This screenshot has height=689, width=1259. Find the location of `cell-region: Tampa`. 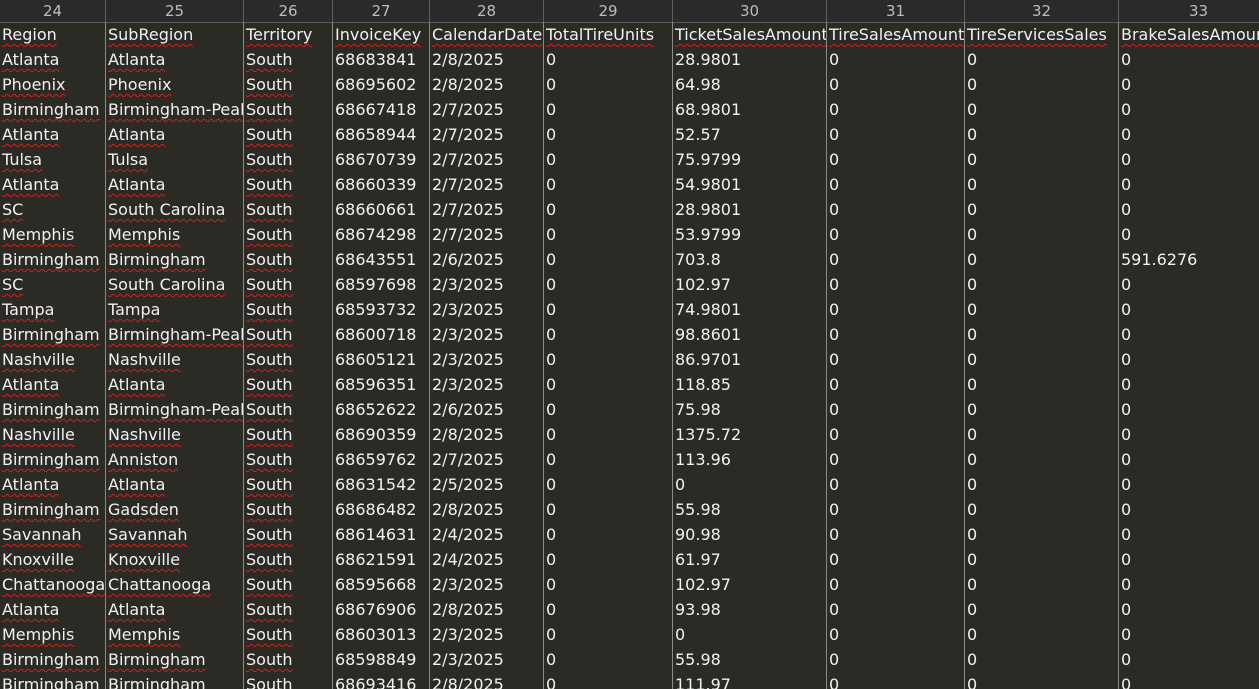

cell-region: Tampa is located at coordinates (53, 309).